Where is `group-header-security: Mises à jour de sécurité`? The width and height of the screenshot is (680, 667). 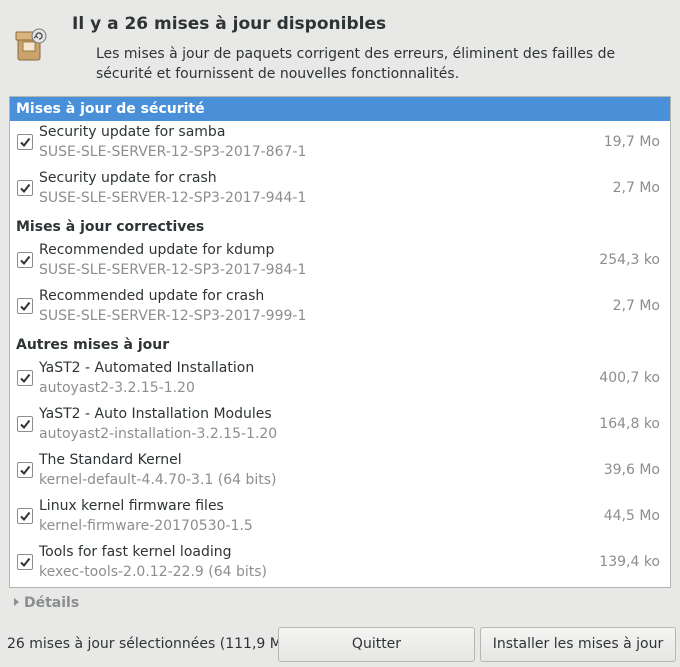 group-header-security: Mises à jour de sécurité is located at coordinates (340, 109).